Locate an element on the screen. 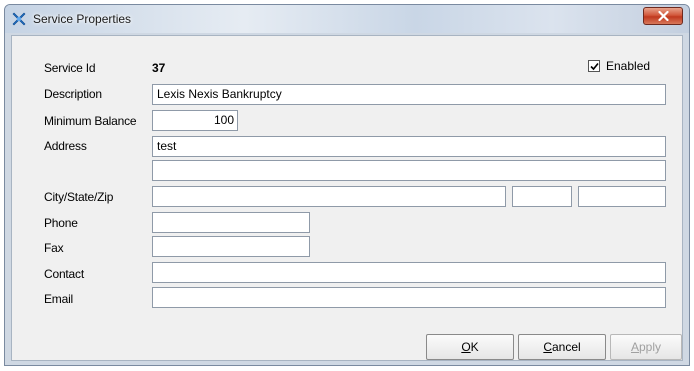  checkmark-icon is located at coordinates (594, 66).